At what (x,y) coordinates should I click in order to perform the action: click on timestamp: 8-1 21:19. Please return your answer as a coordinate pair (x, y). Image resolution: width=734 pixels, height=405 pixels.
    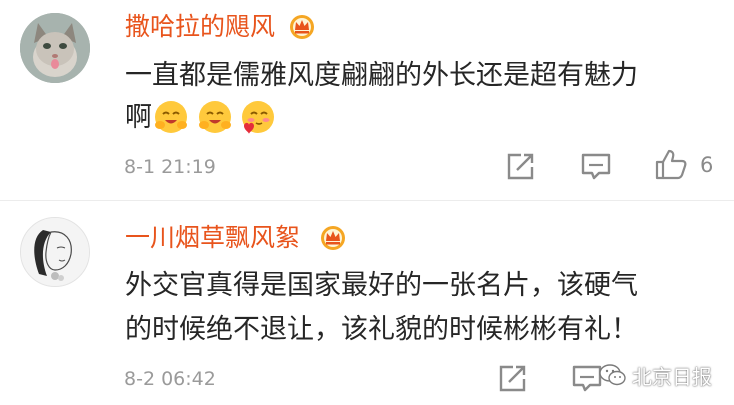
    Looking at the image, I should click on (170, 167).